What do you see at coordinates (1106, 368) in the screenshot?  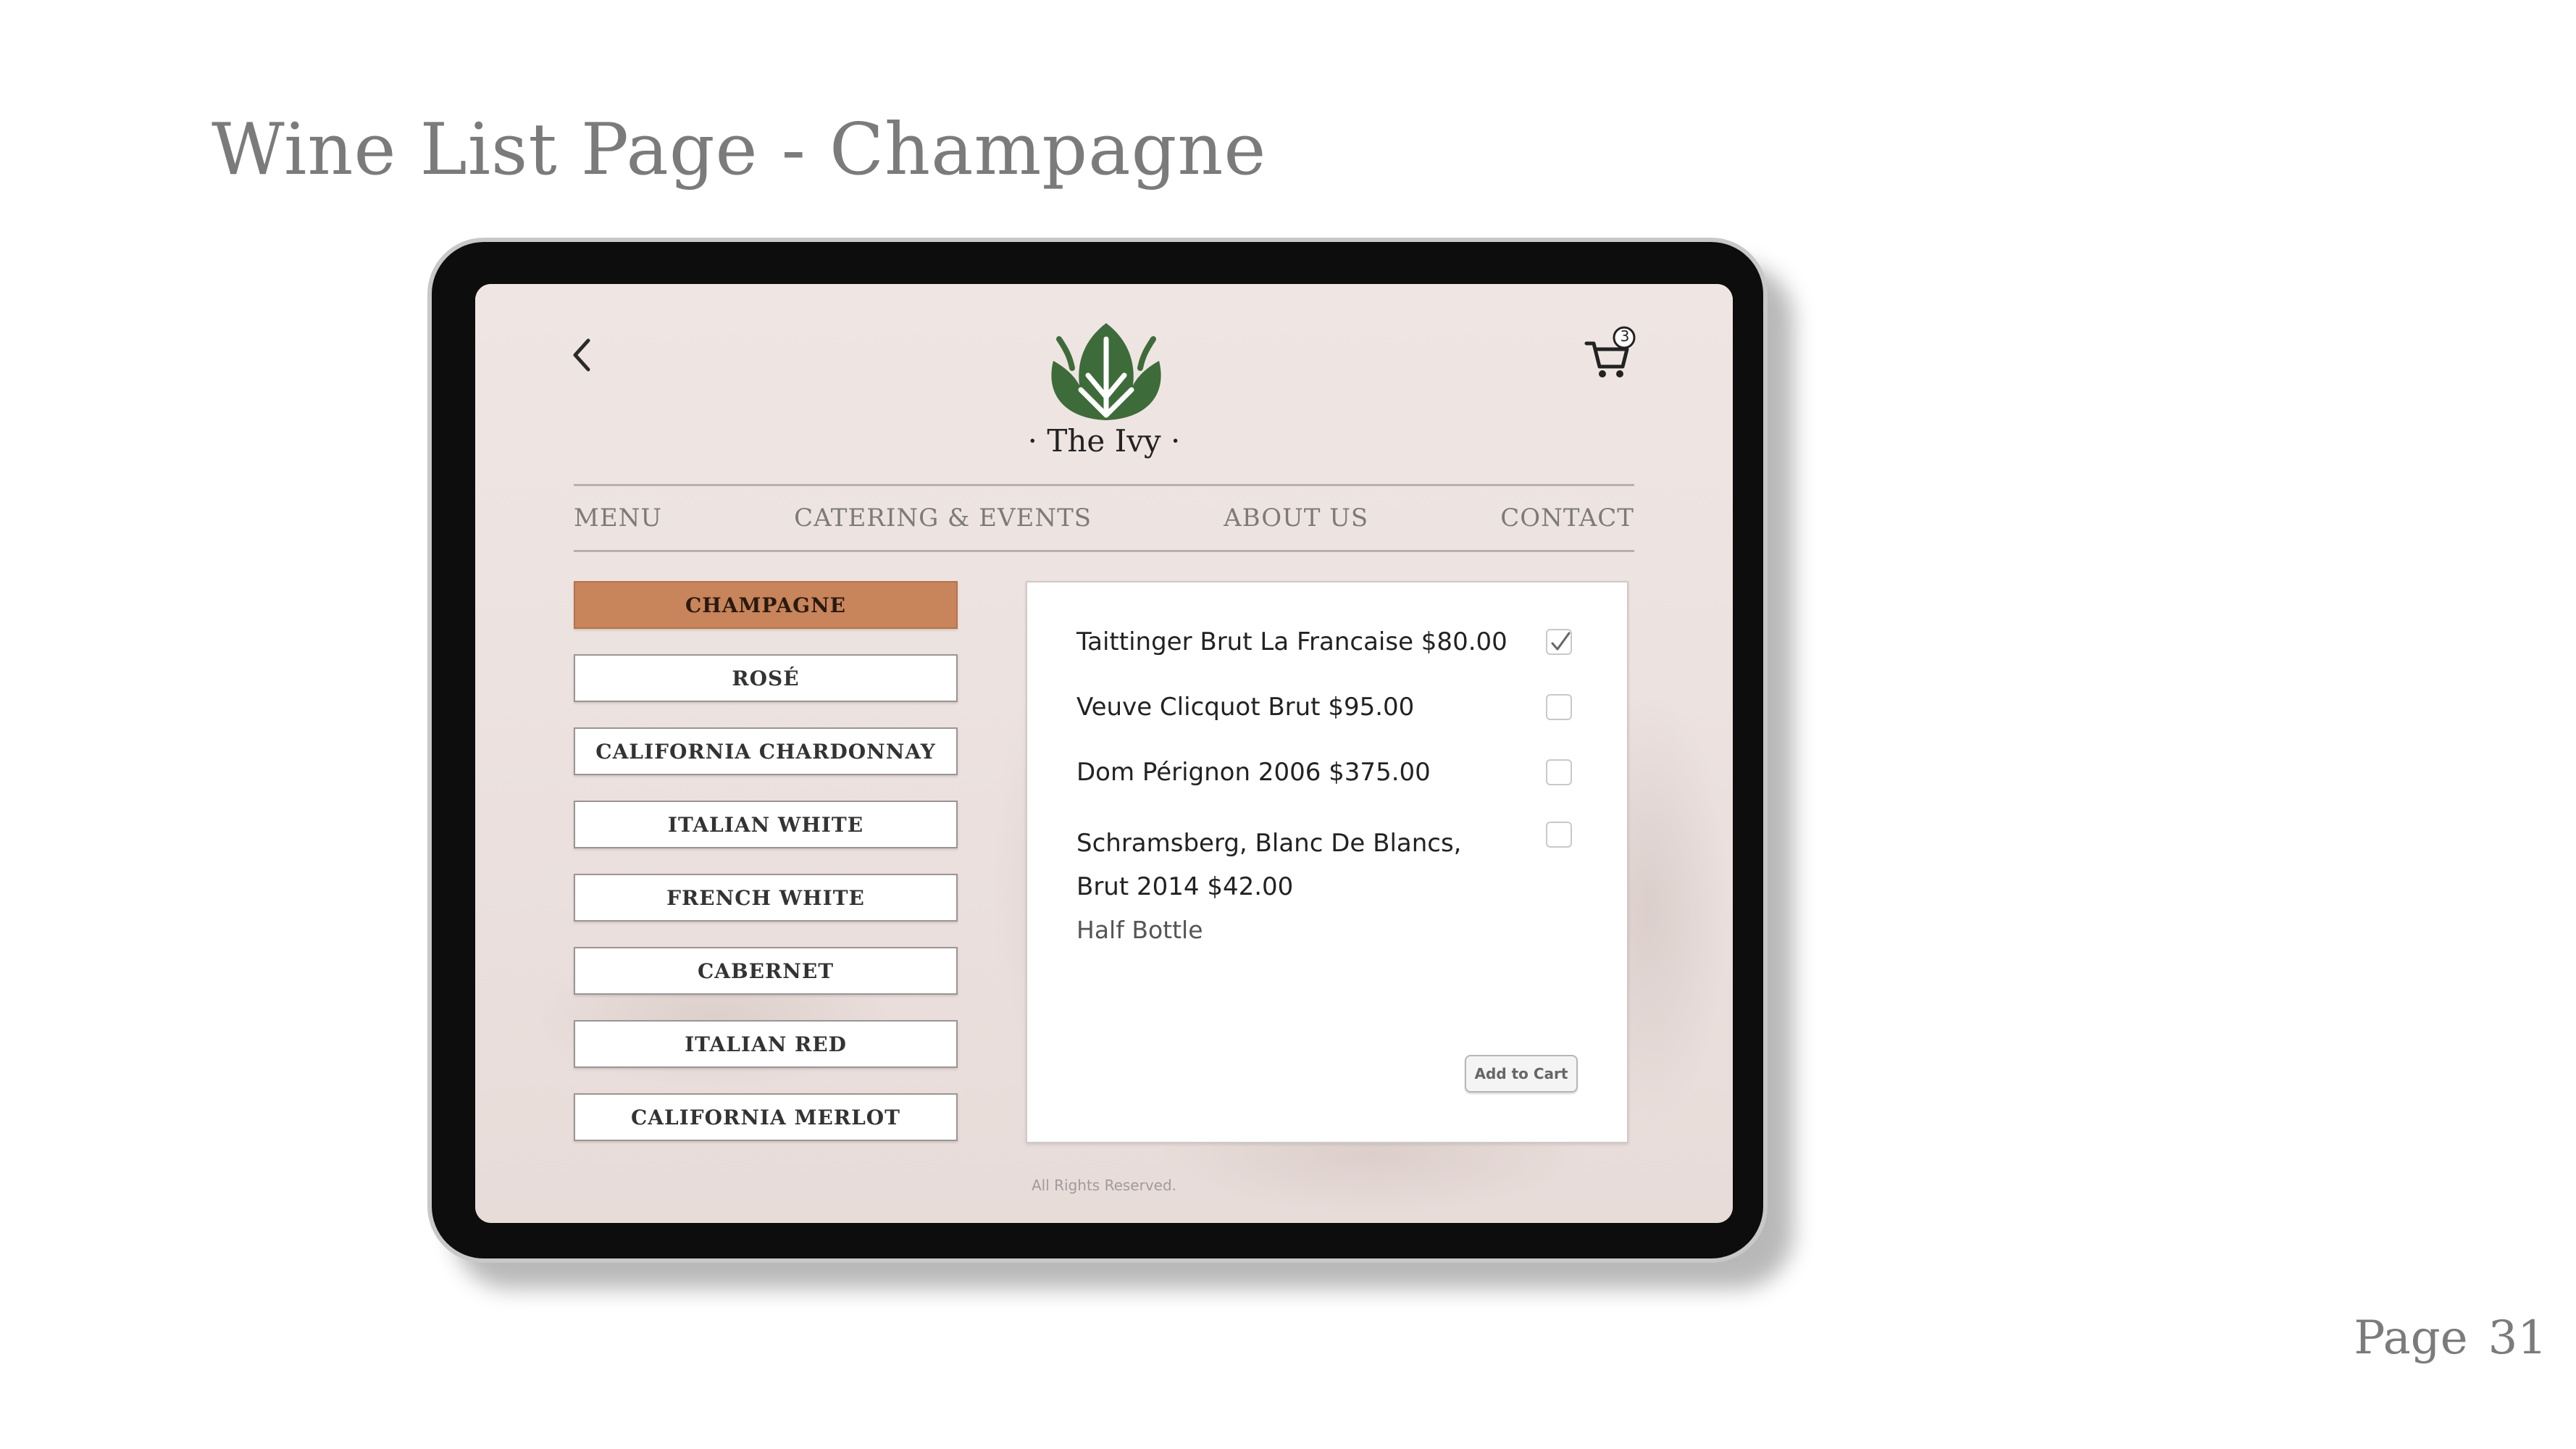 I see `leaf-logo-icon` at bounding box center [1106, 368].